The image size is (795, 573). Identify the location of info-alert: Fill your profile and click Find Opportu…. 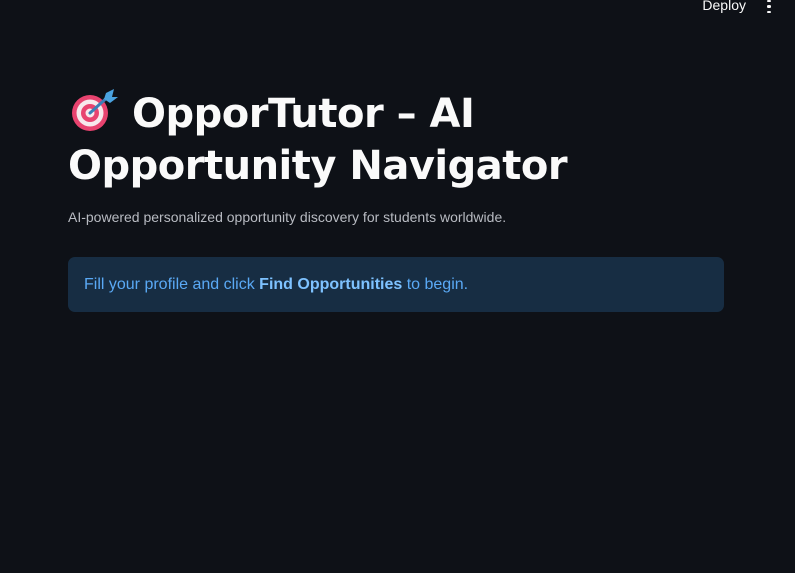
(396, 284).